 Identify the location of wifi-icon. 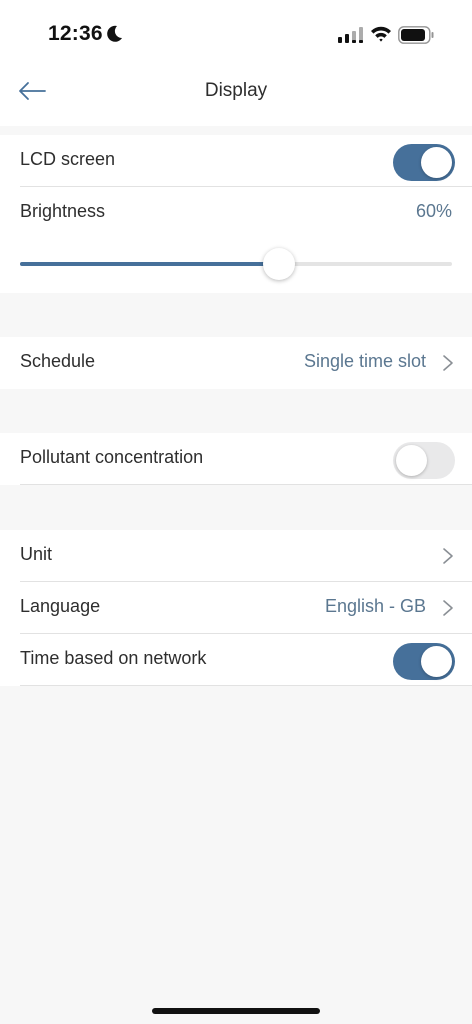
(381, 34).